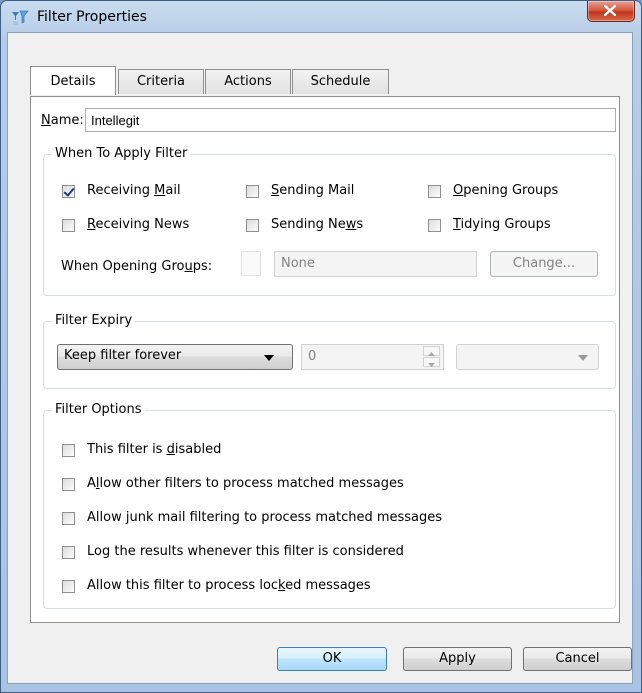 The height and width of the screenshot is (693, 642). Describe the element at coordinates (252, 191) in the screenshot. I see `sending-mail-checkbox` at that location.